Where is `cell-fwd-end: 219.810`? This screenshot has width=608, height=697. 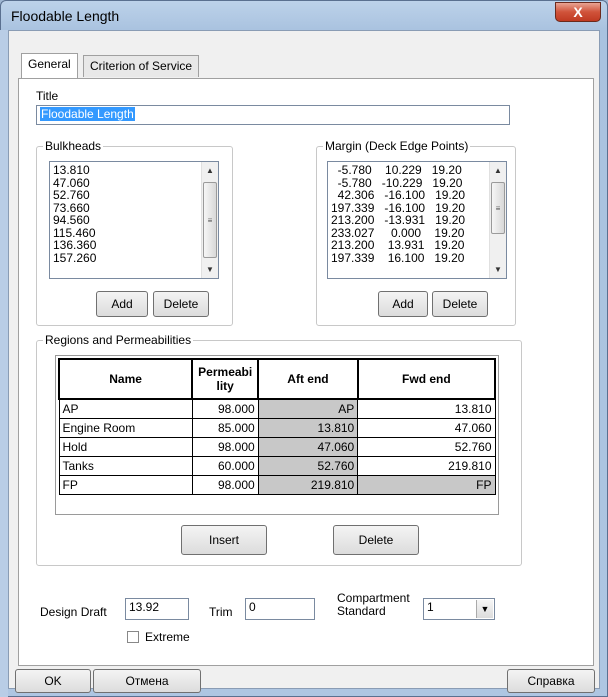
cell-fwd-end: 219.810 is located at coordinates (426, 465).